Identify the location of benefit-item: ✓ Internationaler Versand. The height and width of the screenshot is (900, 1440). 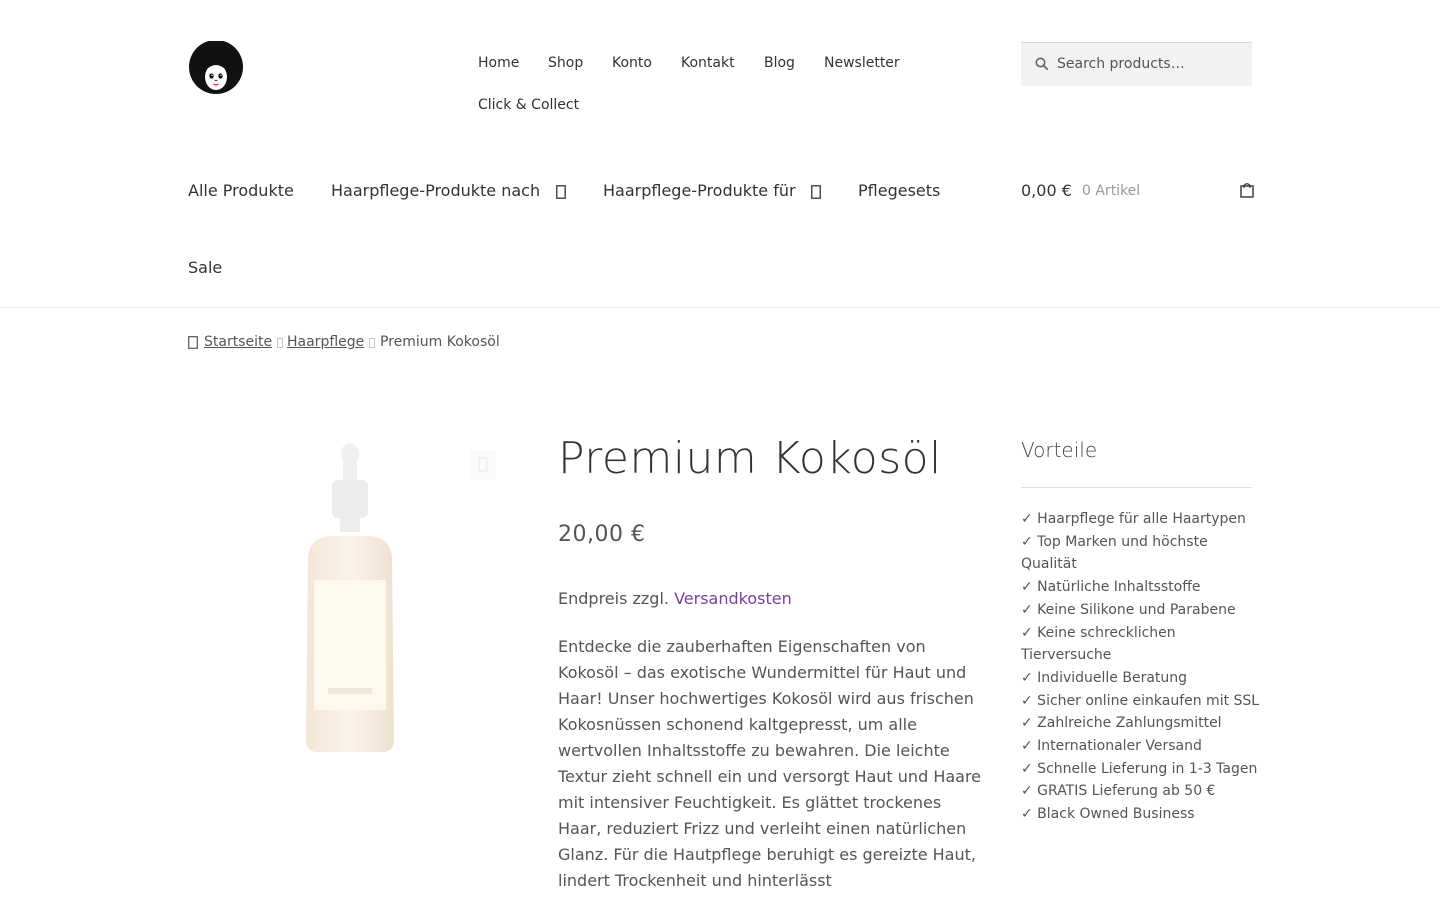
(1111, 746).